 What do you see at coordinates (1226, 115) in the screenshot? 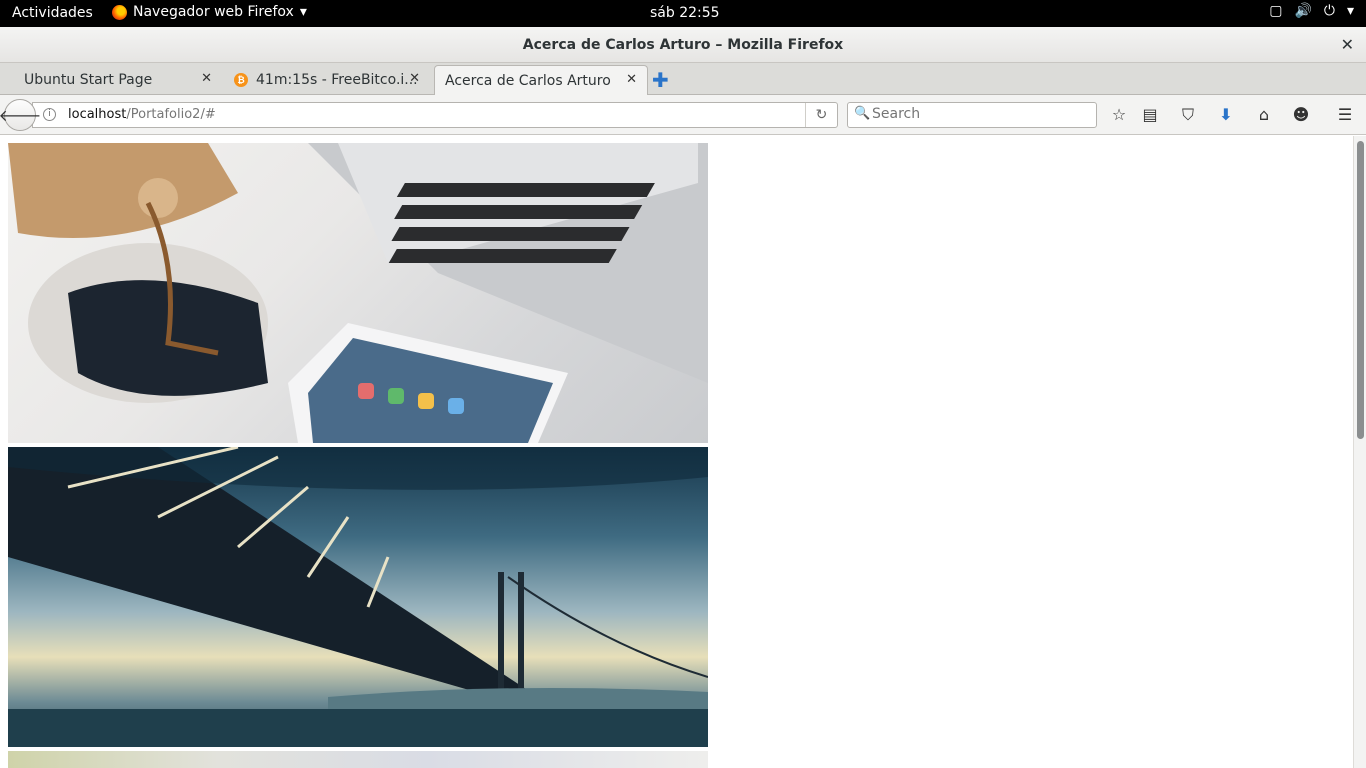
I see `download-arrow-icon: ⬇` at bounding box center [1226, 115].